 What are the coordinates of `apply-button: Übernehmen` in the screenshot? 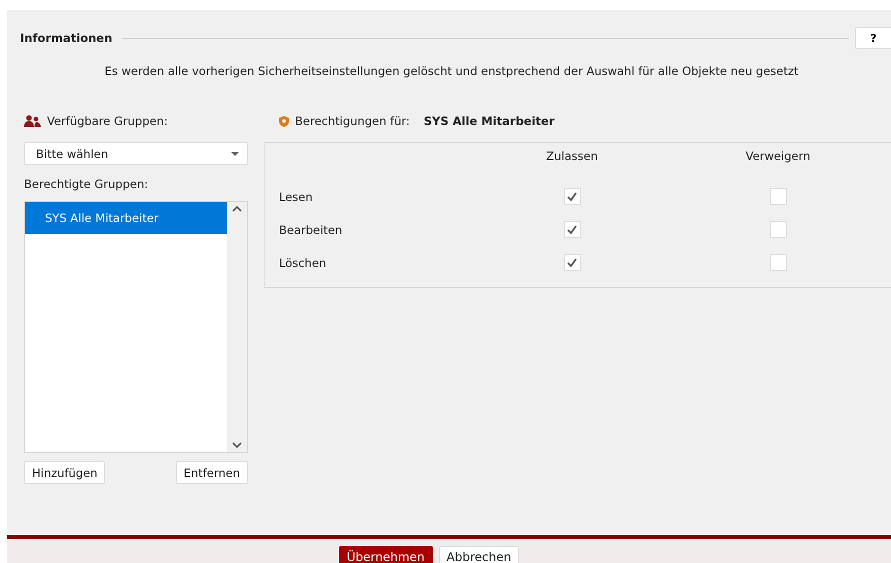 It's located at (385, 554).